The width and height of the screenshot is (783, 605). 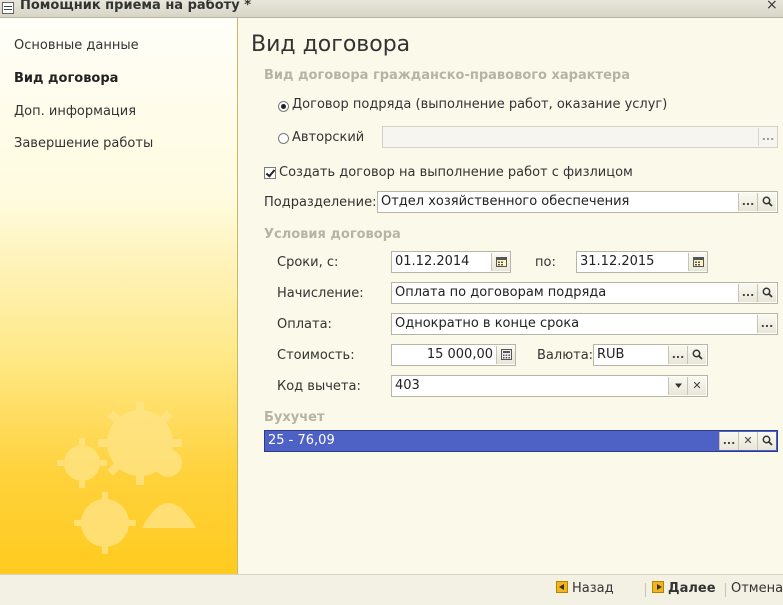 What do you see at coordinates (283, 106) in the screenshot?
I see `contract-radio` at bounding box center [283, 106].